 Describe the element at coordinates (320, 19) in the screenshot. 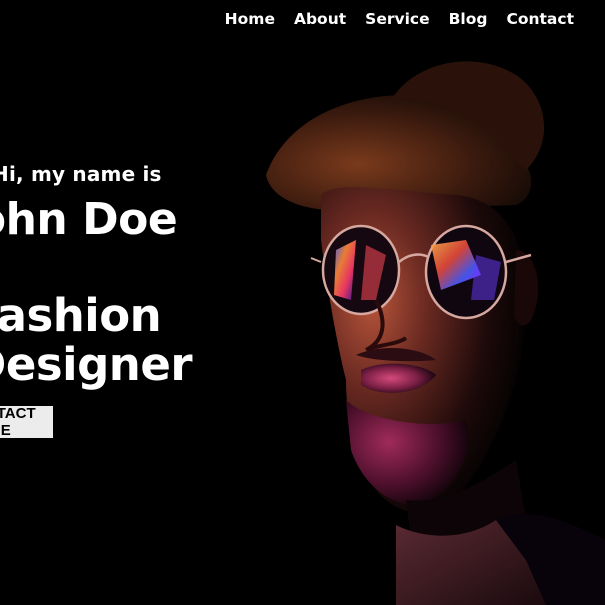

I see `nav-item-about: About` at that location.